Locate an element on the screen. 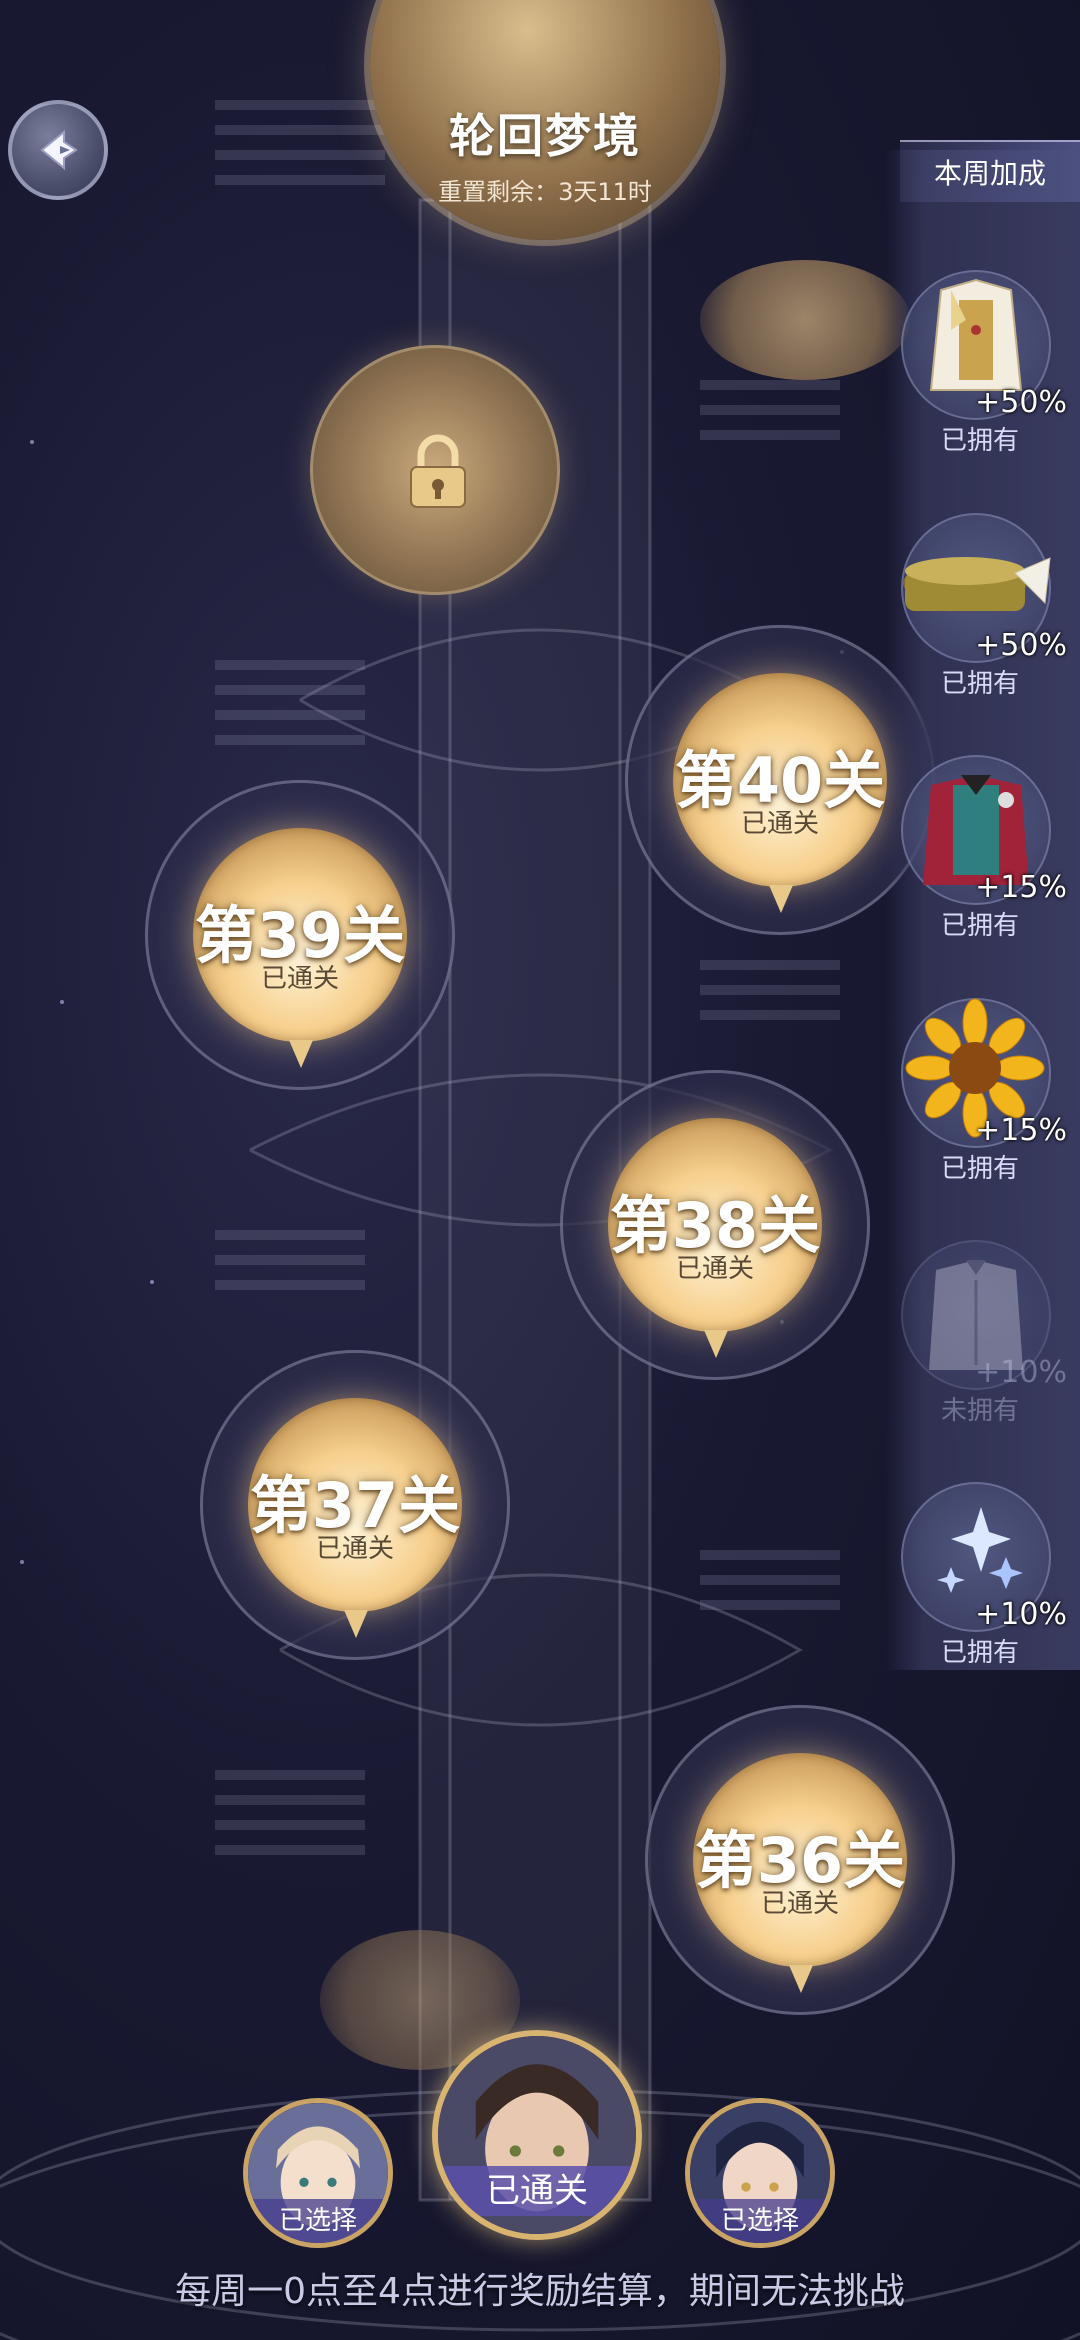  mode-title: 轮回梦境 is located at coordinates (545, 136).